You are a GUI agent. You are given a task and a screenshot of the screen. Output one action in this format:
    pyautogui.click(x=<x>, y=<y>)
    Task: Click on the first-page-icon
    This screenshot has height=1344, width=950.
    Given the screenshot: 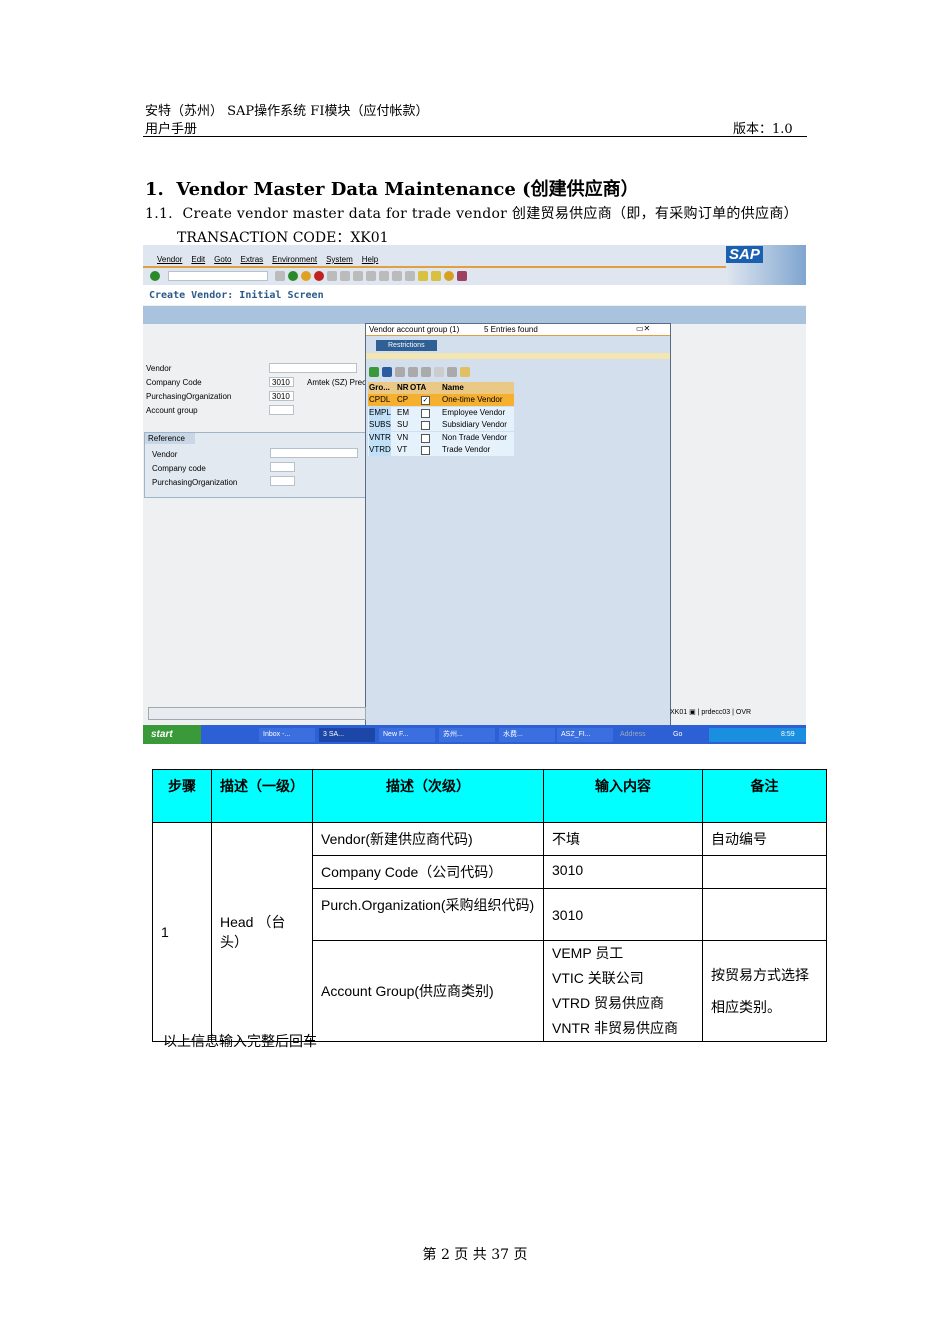 What is the action you would take?
    pyautogui.click(x=371, y=276)
    